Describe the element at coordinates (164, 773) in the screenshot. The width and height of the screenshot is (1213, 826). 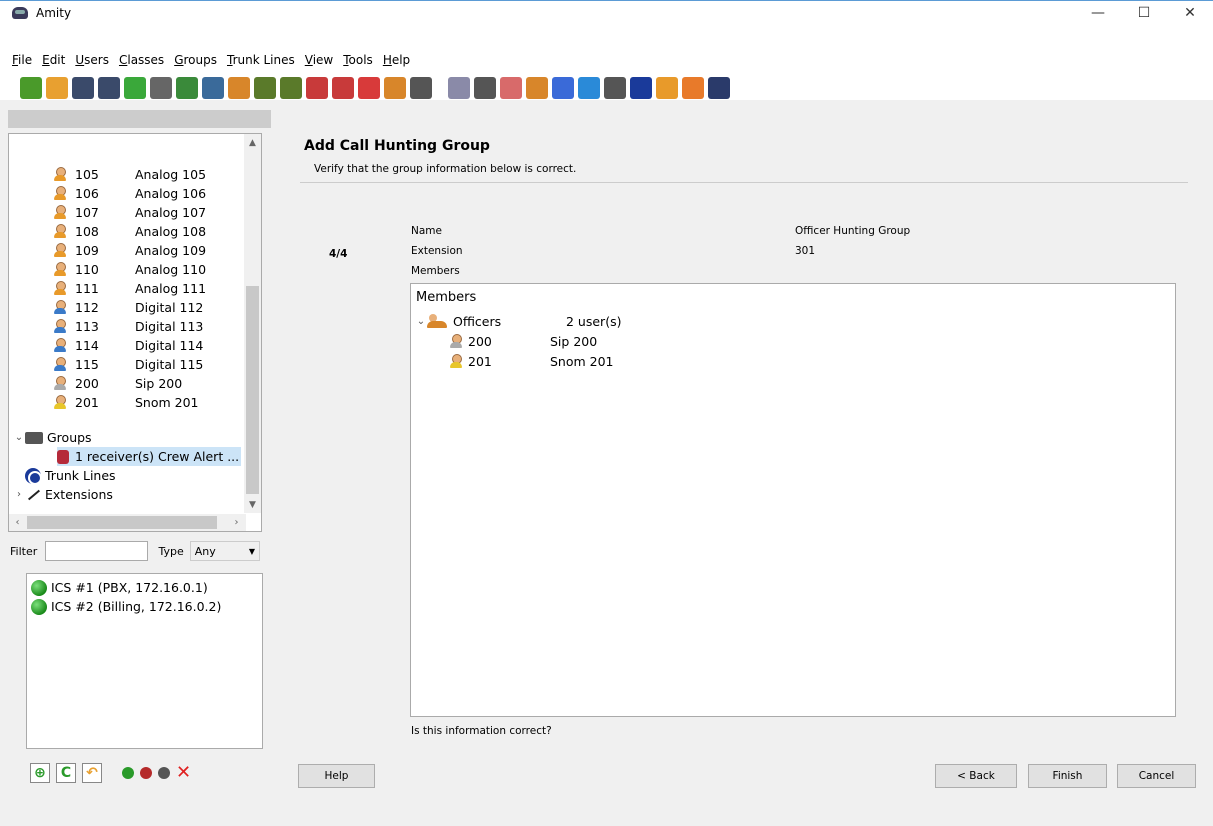
I see `status-gray-icon` at that location.